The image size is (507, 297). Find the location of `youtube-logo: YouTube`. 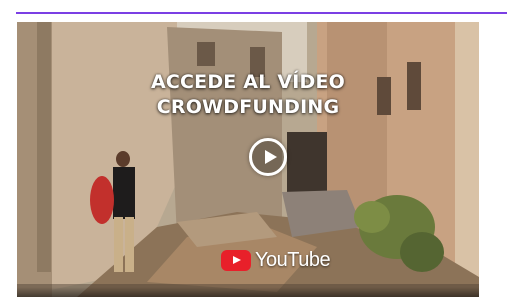

youtube-logo: YouTube is located at coordinates (276, 260).